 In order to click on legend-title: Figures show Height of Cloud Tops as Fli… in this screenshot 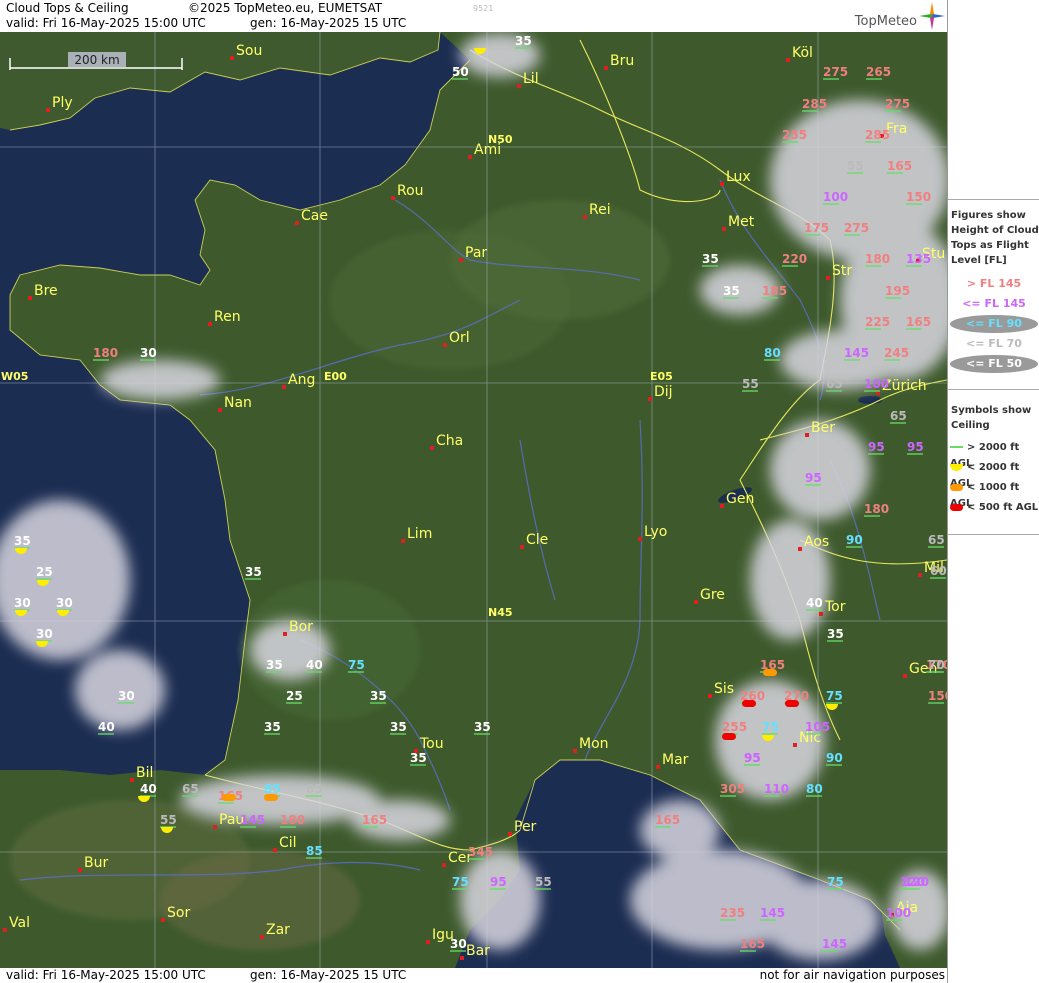, I will do `click(995, 238)`.